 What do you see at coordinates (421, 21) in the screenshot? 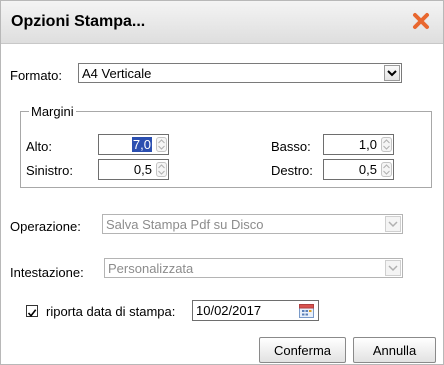
I see `close-icon` at bounding box center [421, 21].